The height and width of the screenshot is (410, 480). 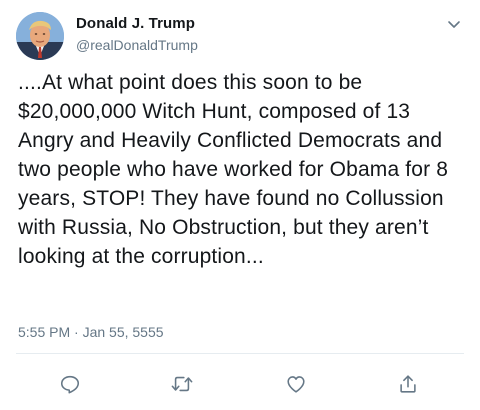 What do you see at coordinates (135, 23) in the screenshot?
I see `author-name: Donald J. Trump` at bounding box center [135, 23].